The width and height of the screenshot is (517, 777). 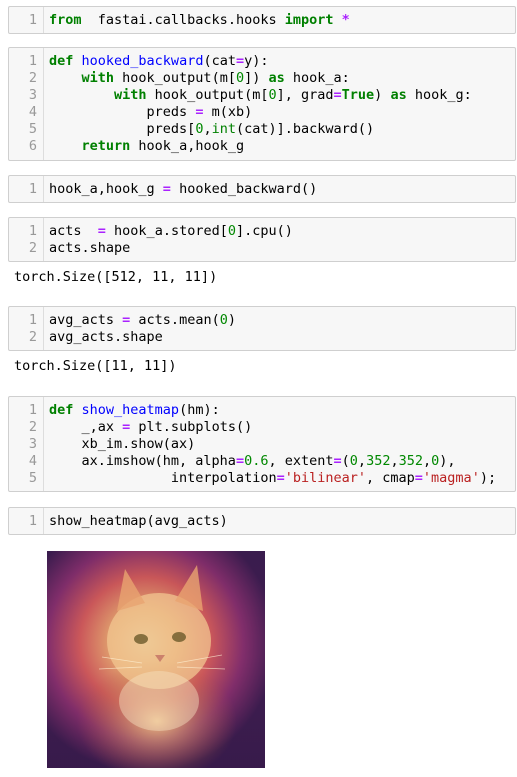 I want to click on code-text: def hooked_backward(cat=y):, so click(x=159, y=61).